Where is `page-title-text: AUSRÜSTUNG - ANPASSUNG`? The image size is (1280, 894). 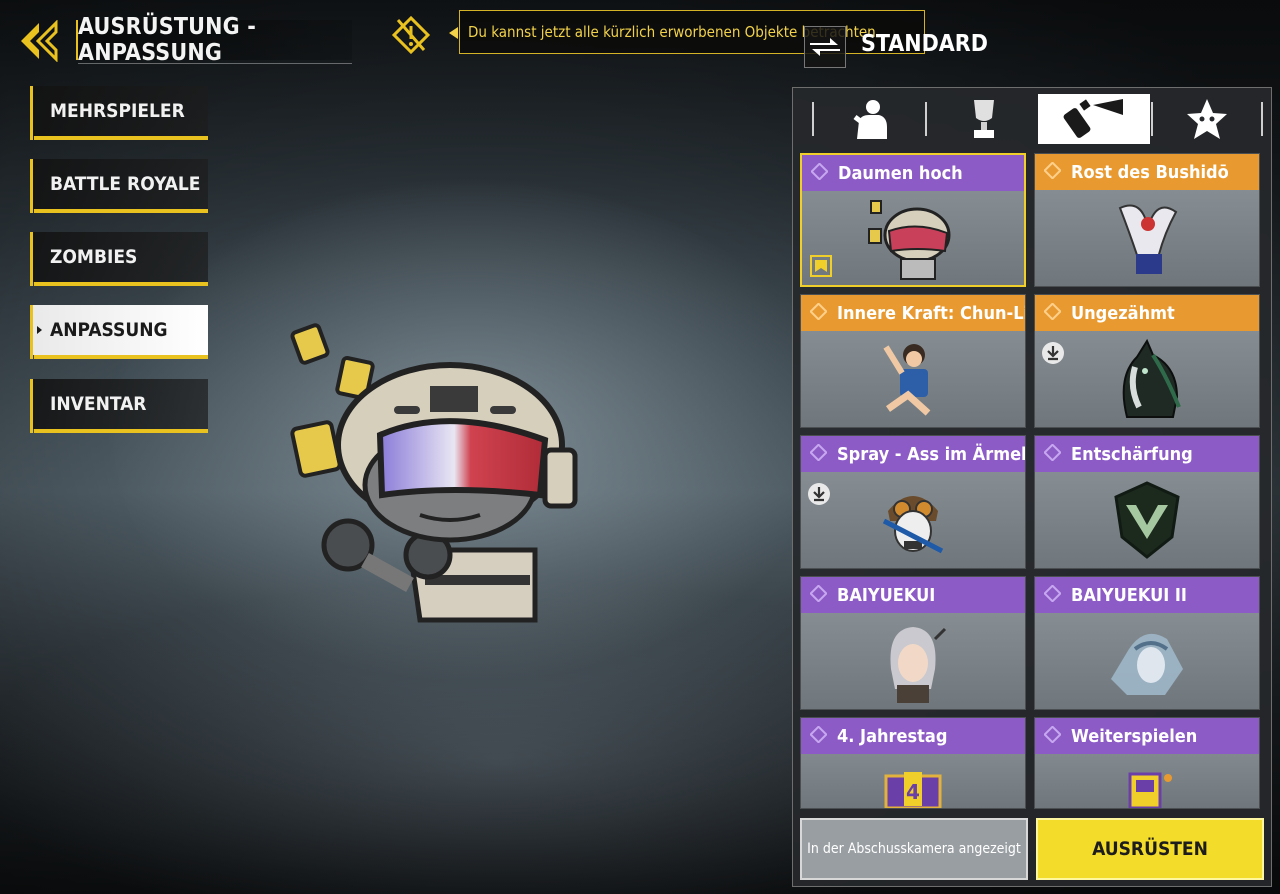 page-title-text: AUSRÜSTUNG - ANPASSUNG is located at coordinates (167, 40).